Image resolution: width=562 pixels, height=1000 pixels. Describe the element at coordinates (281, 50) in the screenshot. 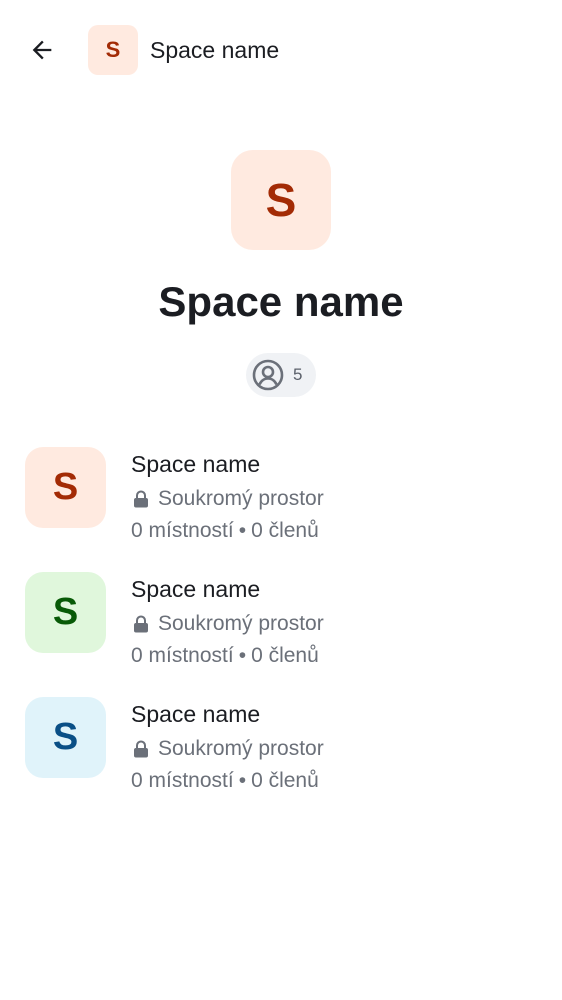

I see `top-app-bar: S Space name` at that location.